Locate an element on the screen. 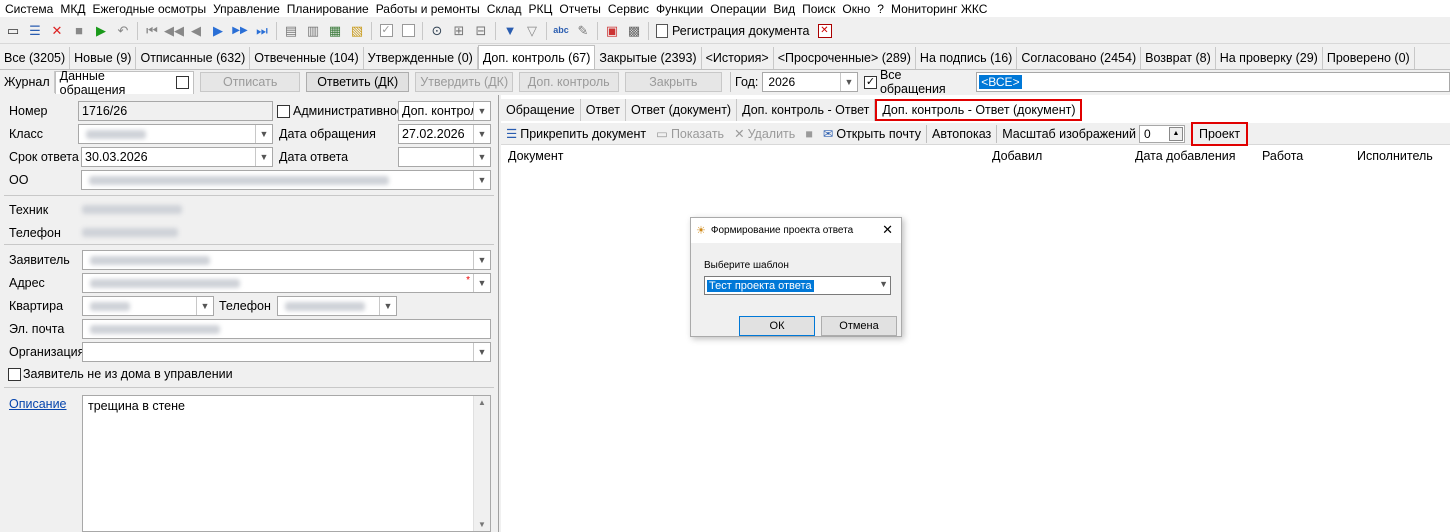  column-header-date-added: Дата добавления is located at coordinates (1185, 156).